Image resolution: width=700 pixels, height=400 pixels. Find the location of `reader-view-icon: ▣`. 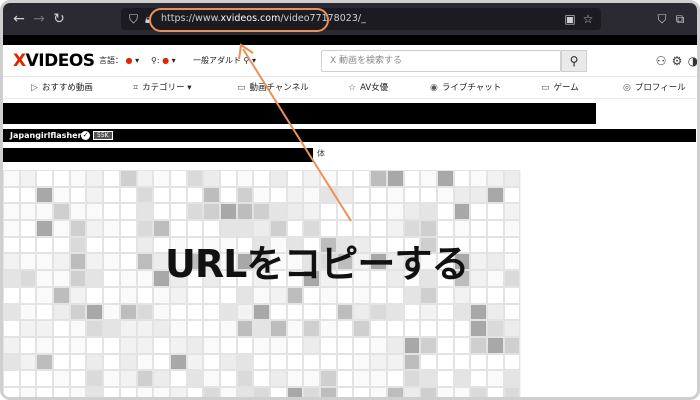

reader-view-icon: ▣ is located at coordinates (570, 19).